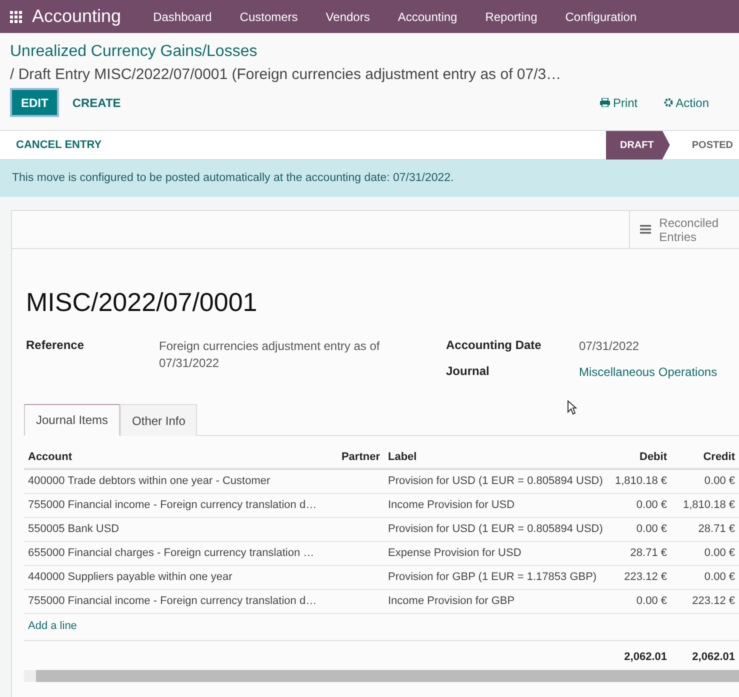 The height and width of the screenshot is (697, 739). What do you see at coordinates (495, 553) in the screenshot?
I see `table-cell: Expense Provision for USD` at bounding box center [495, 553].